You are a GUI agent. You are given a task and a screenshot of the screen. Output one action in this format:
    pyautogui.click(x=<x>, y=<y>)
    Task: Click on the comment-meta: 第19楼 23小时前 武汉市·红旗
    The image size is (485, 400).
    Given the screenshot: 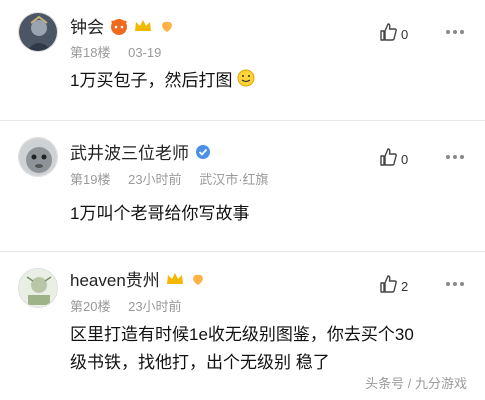 What is the action you would take?
    pyautogui.click(x=176, y=178)
    